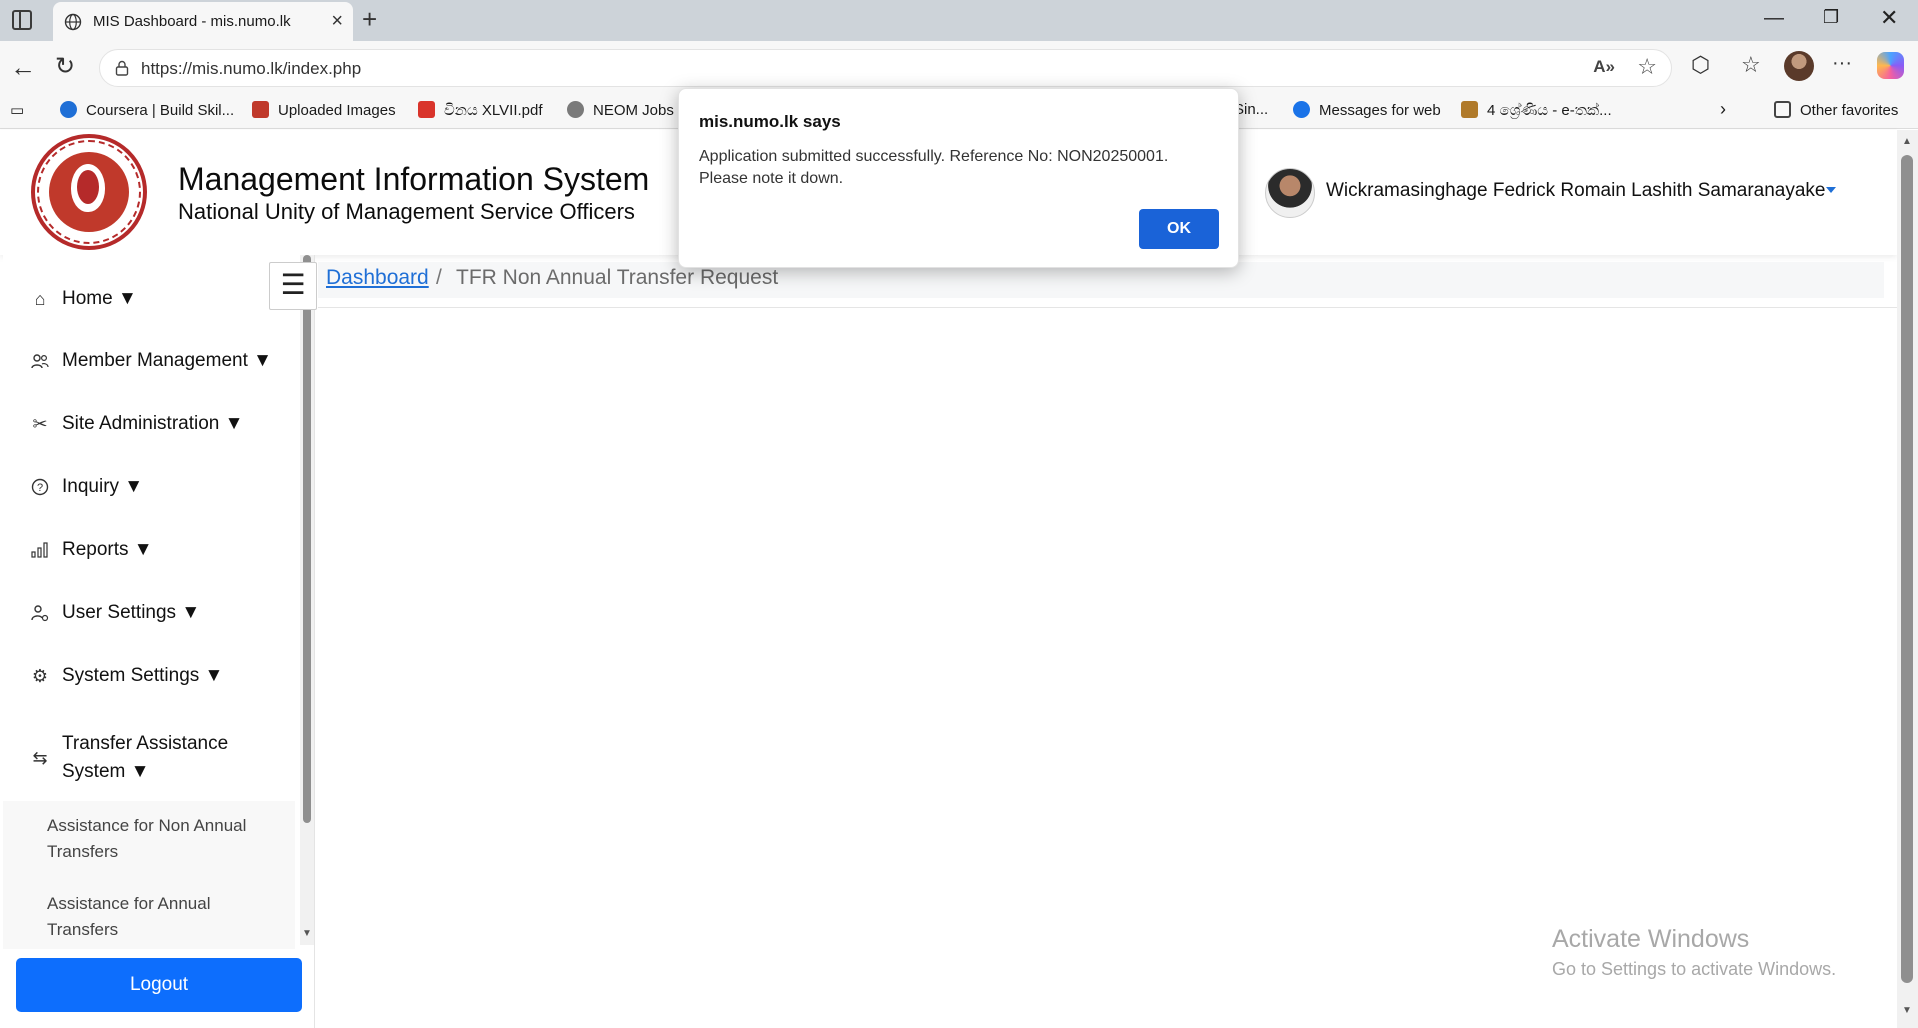  Describe the element at coordinates (1290, 193) in the screenshot. I see `user-avatar` at that location.